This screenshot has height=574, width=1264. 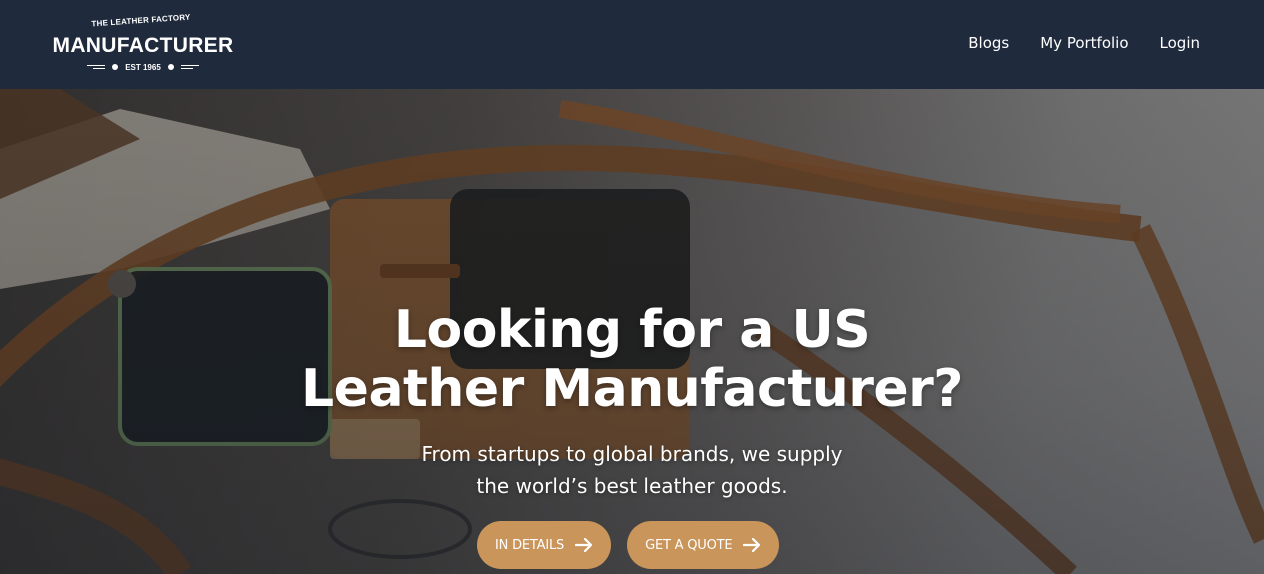 What do you see at coordinates (689, 545) in the screenshot?
I see `get-a-quote-label: GET A QUOTE` at bounding box center [689, 545].